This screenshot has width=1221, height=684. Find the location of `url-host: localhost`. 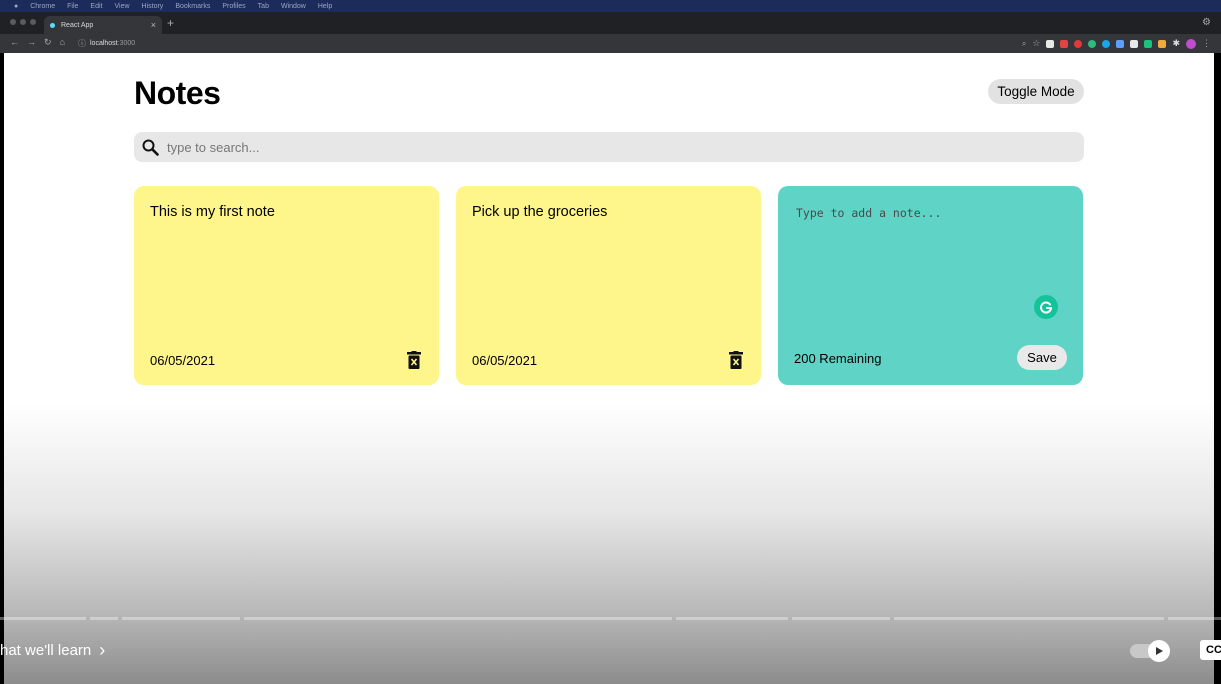

url-host: localhost is located at coordinates (104, 43).